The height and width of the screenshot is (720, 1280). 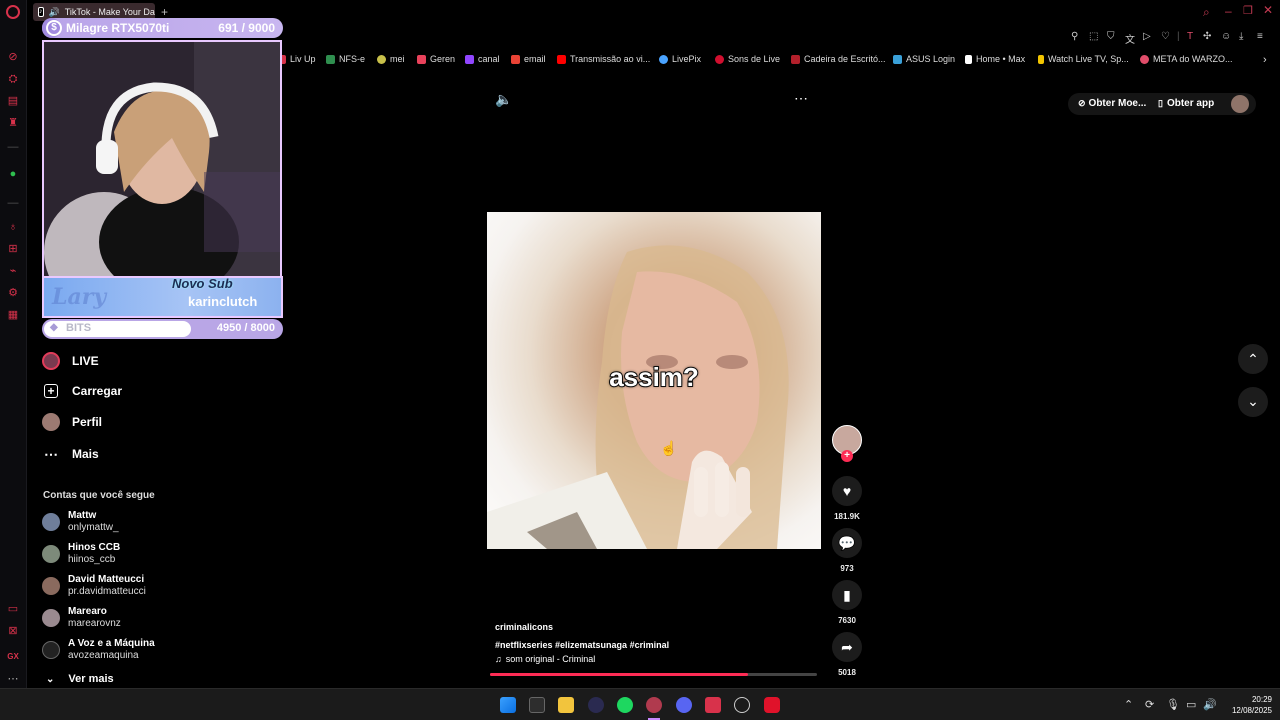 I want to click on following-item: David Matteucci pr.davidmatteucci, so click(x=94, y=586).